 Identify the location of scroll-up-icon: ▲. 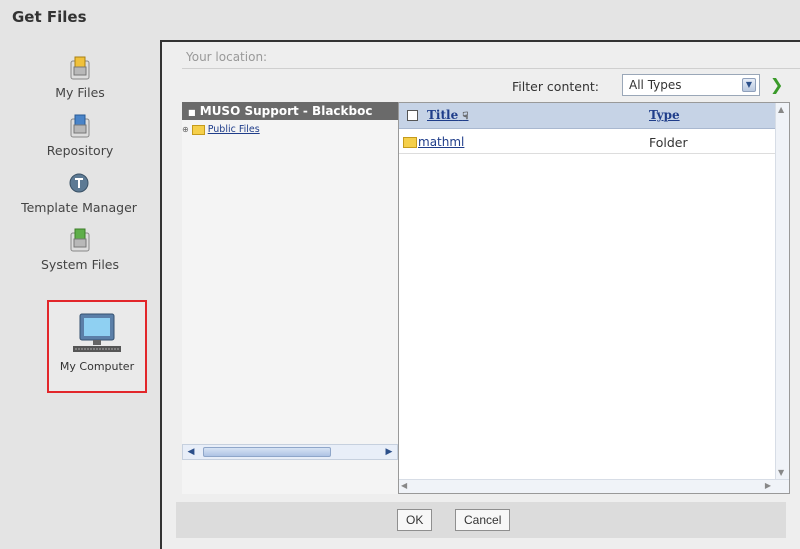
(781, 109).